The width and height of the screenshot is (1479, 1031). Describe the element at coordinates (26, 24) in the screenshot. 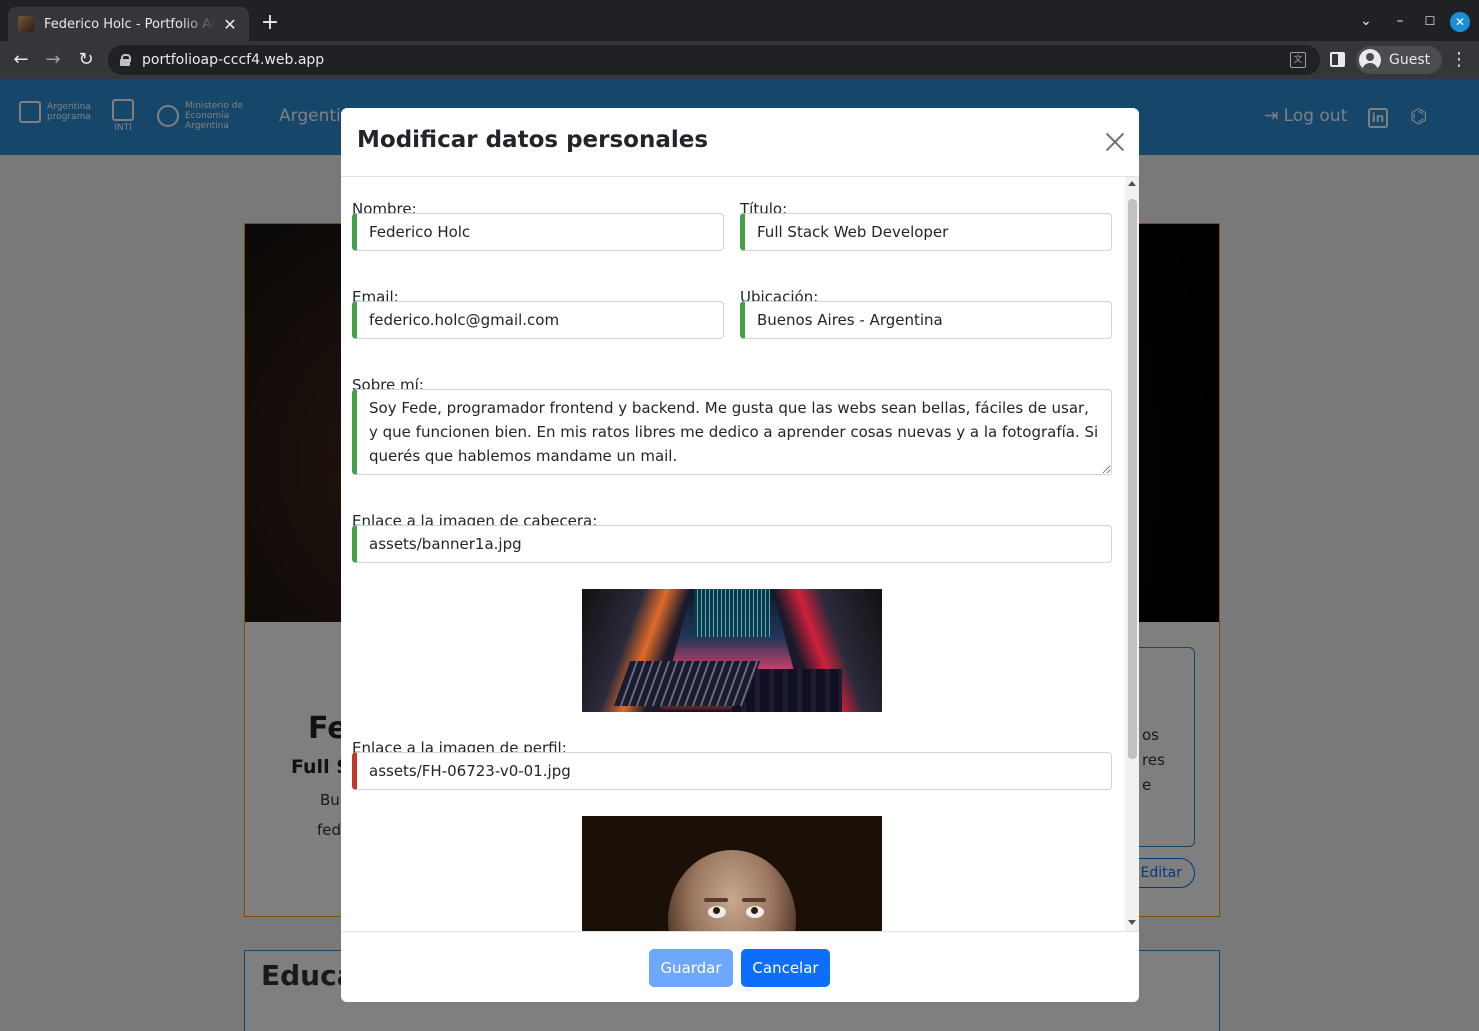

I see `favicon-icon` at that location.